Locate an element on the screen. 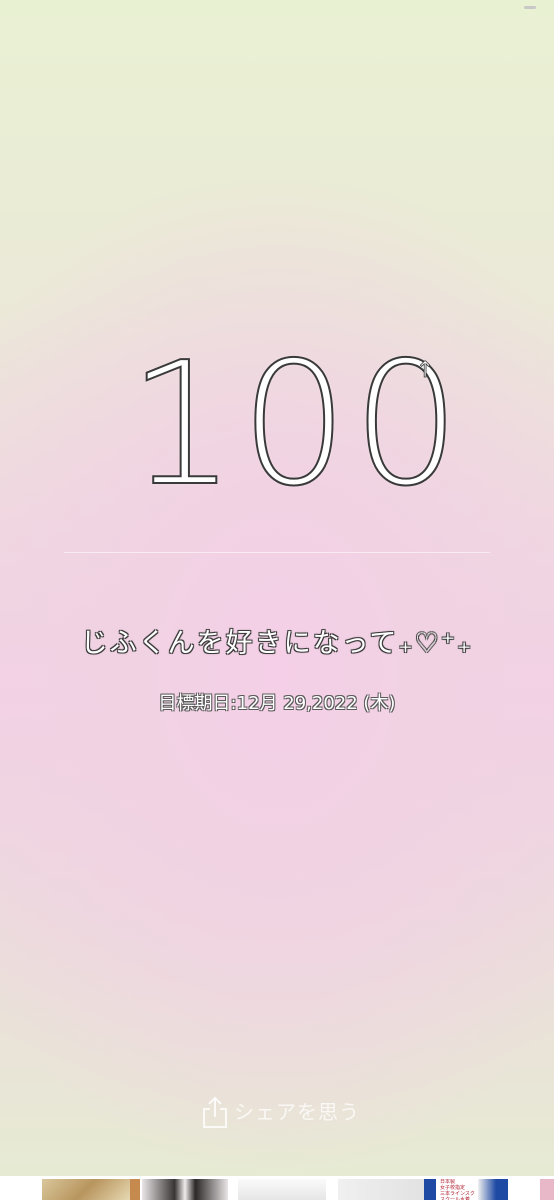  ad-text: 日本製 女子校指定 三本ラインスク スクール水着 is located at coordinates (457, 1189).